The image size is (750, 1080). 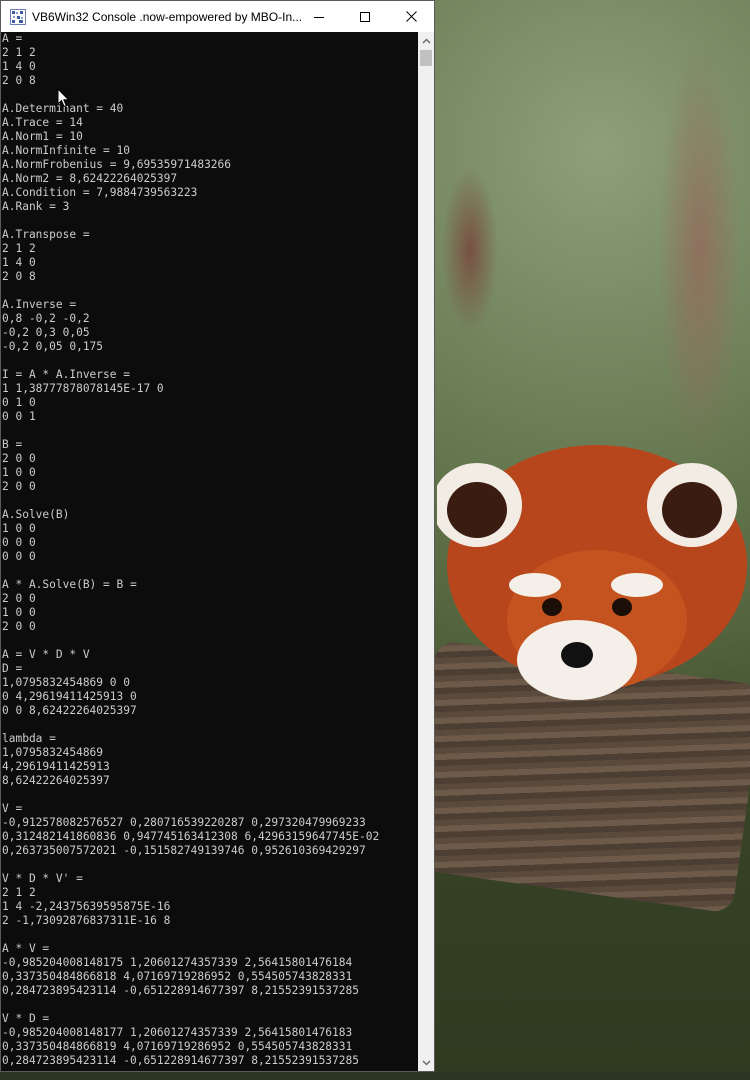 I want to click on close-button, so click(x=411, y=16).